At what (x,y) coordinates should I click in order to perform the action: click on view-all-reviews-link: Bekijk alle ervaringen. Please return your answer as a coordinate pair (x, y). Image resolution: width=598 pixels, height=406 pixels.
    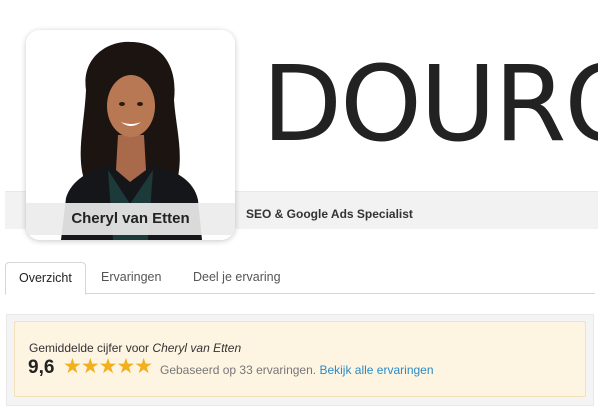
    Looking at the image, I should click on (376, 370).